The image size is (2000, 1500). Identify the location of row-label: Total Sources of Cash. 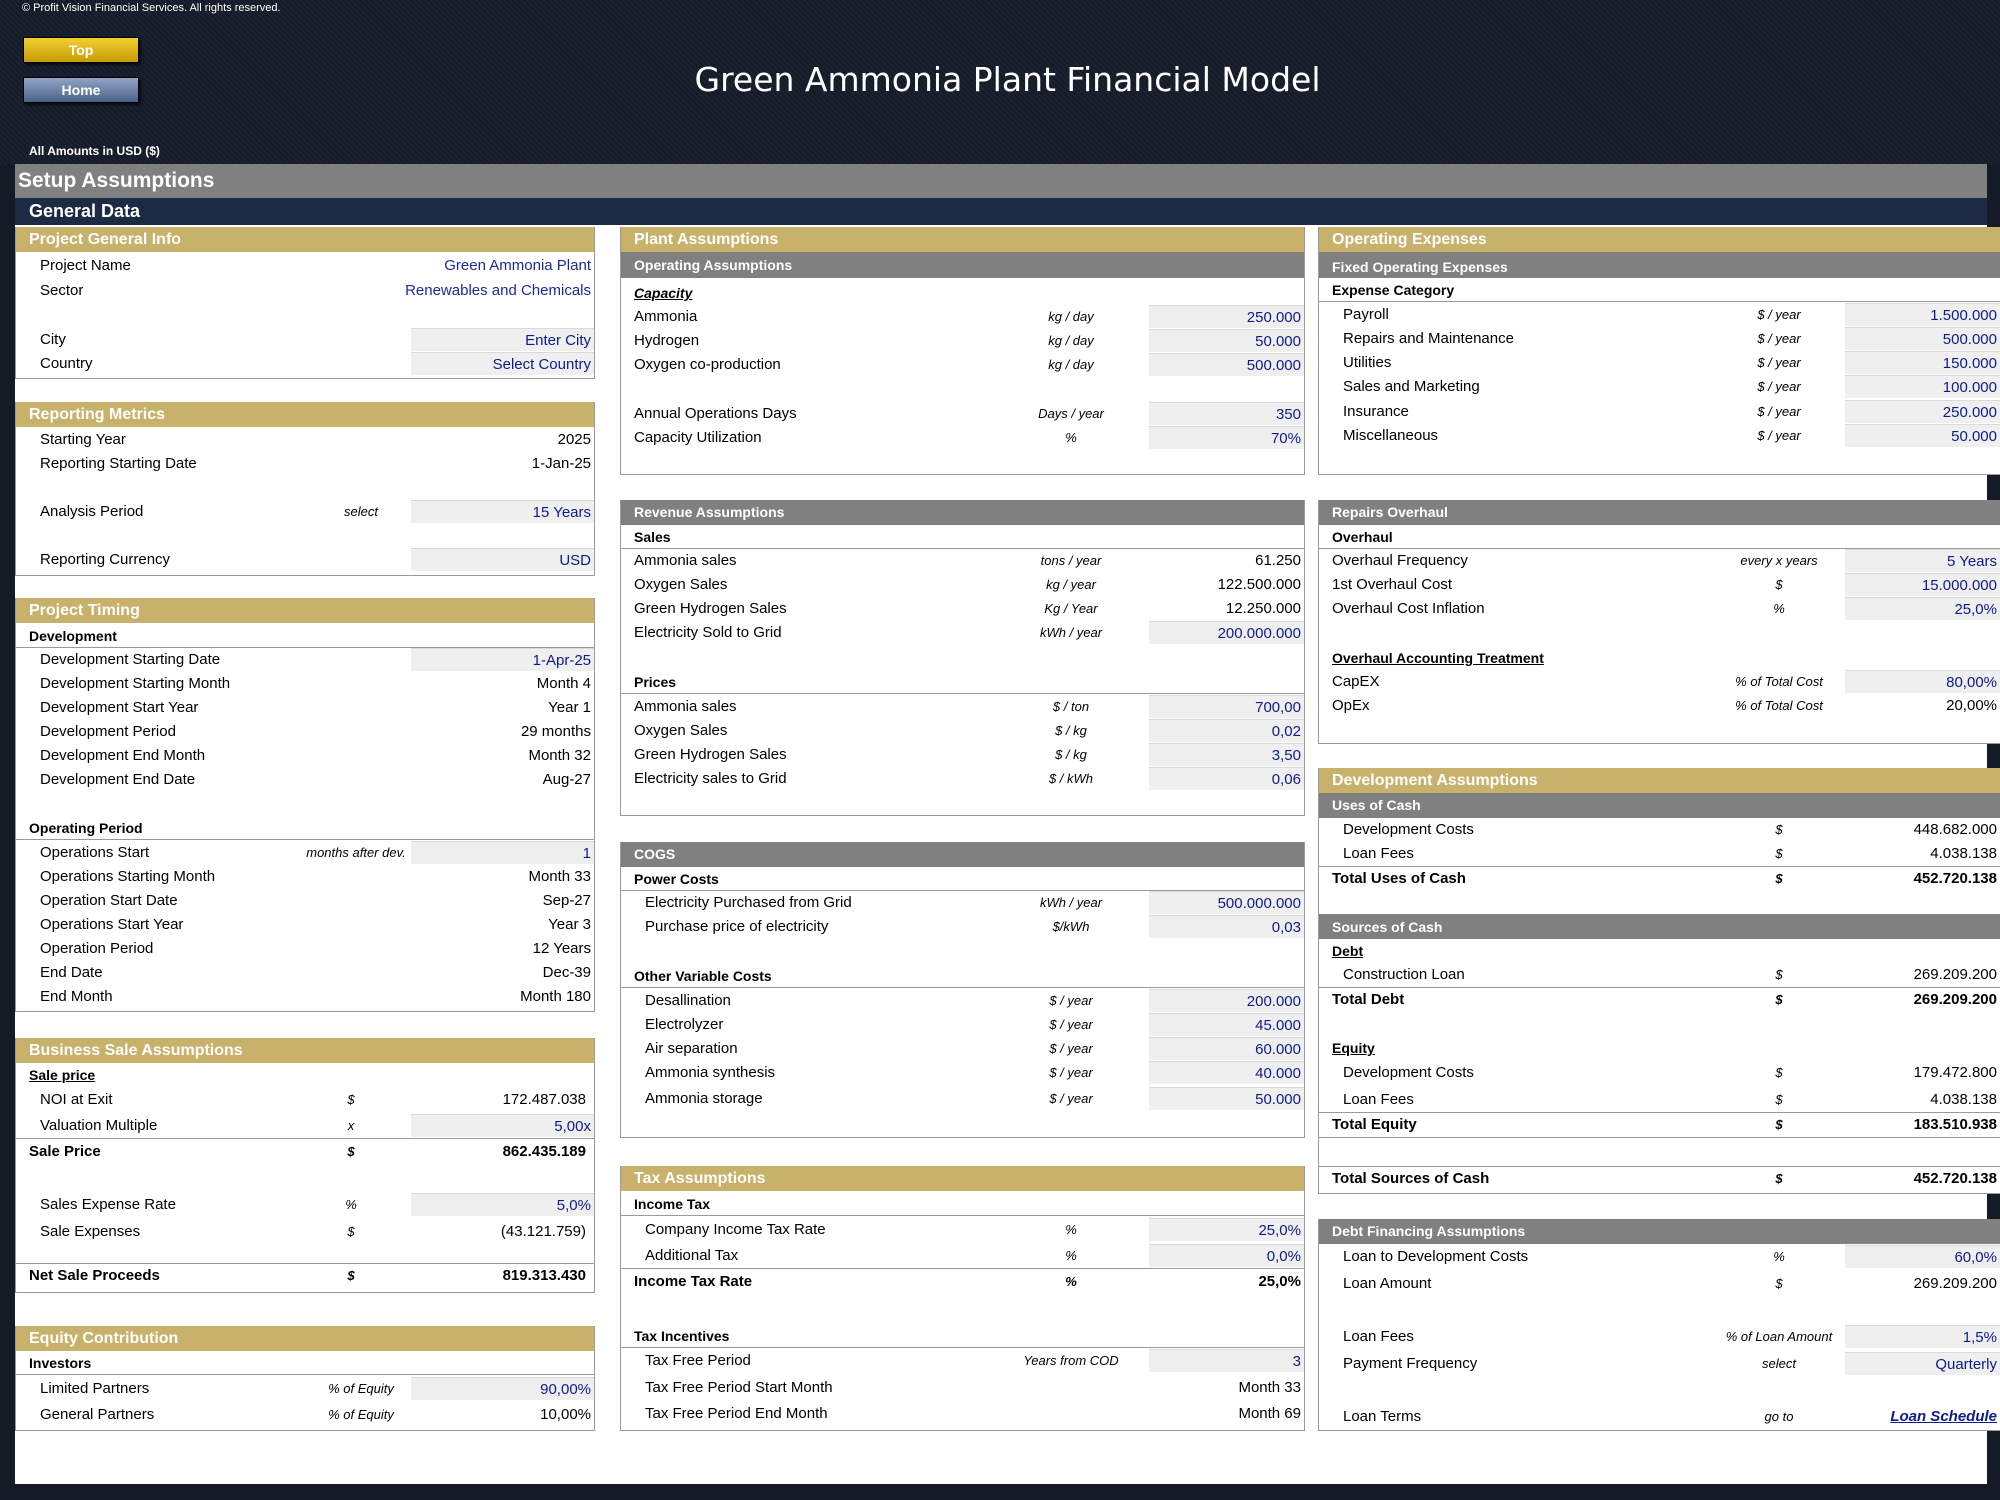
(1411, 1178).